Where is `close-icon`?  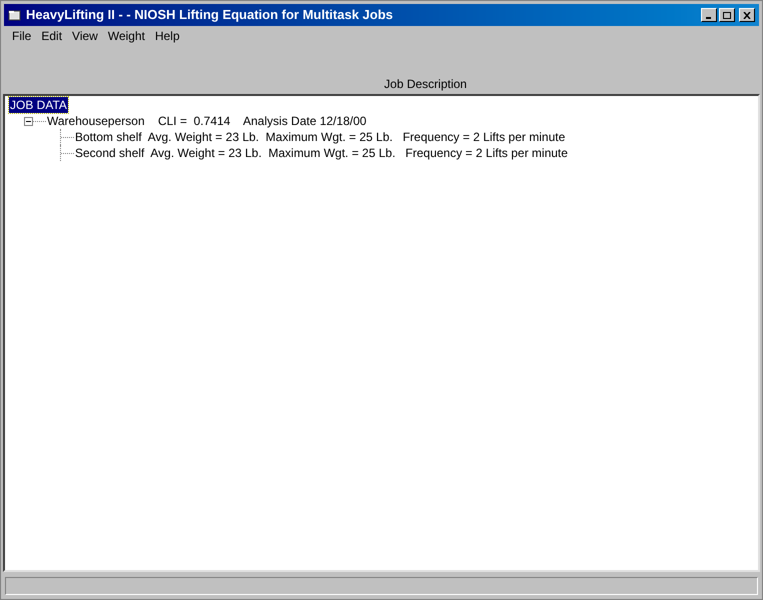
close-icon is located at coordinates (747, 15).